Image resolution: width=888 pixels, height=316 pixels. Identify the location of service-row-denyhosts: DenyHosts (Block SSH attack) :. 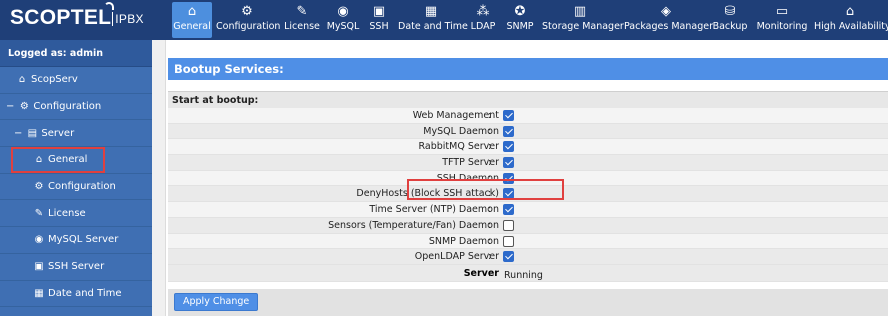
(528, 194).